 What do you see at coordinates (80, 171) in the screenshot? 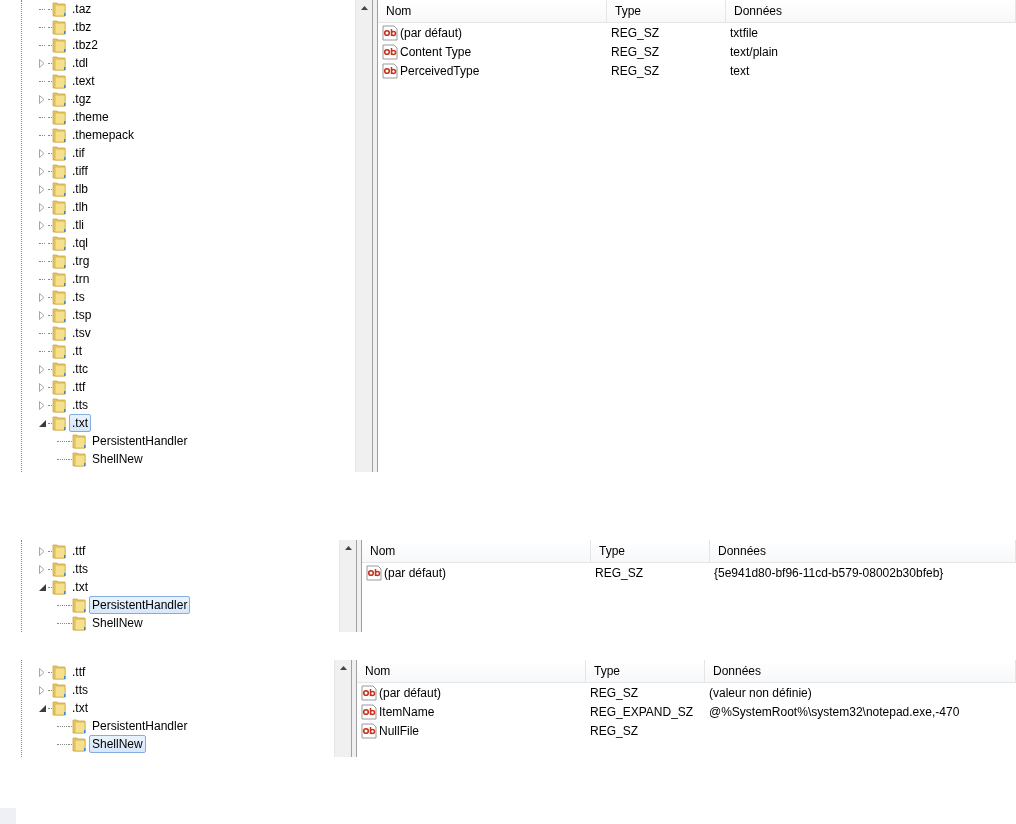
I see `tree-item: .tiff` at bounding box center [80, 171].